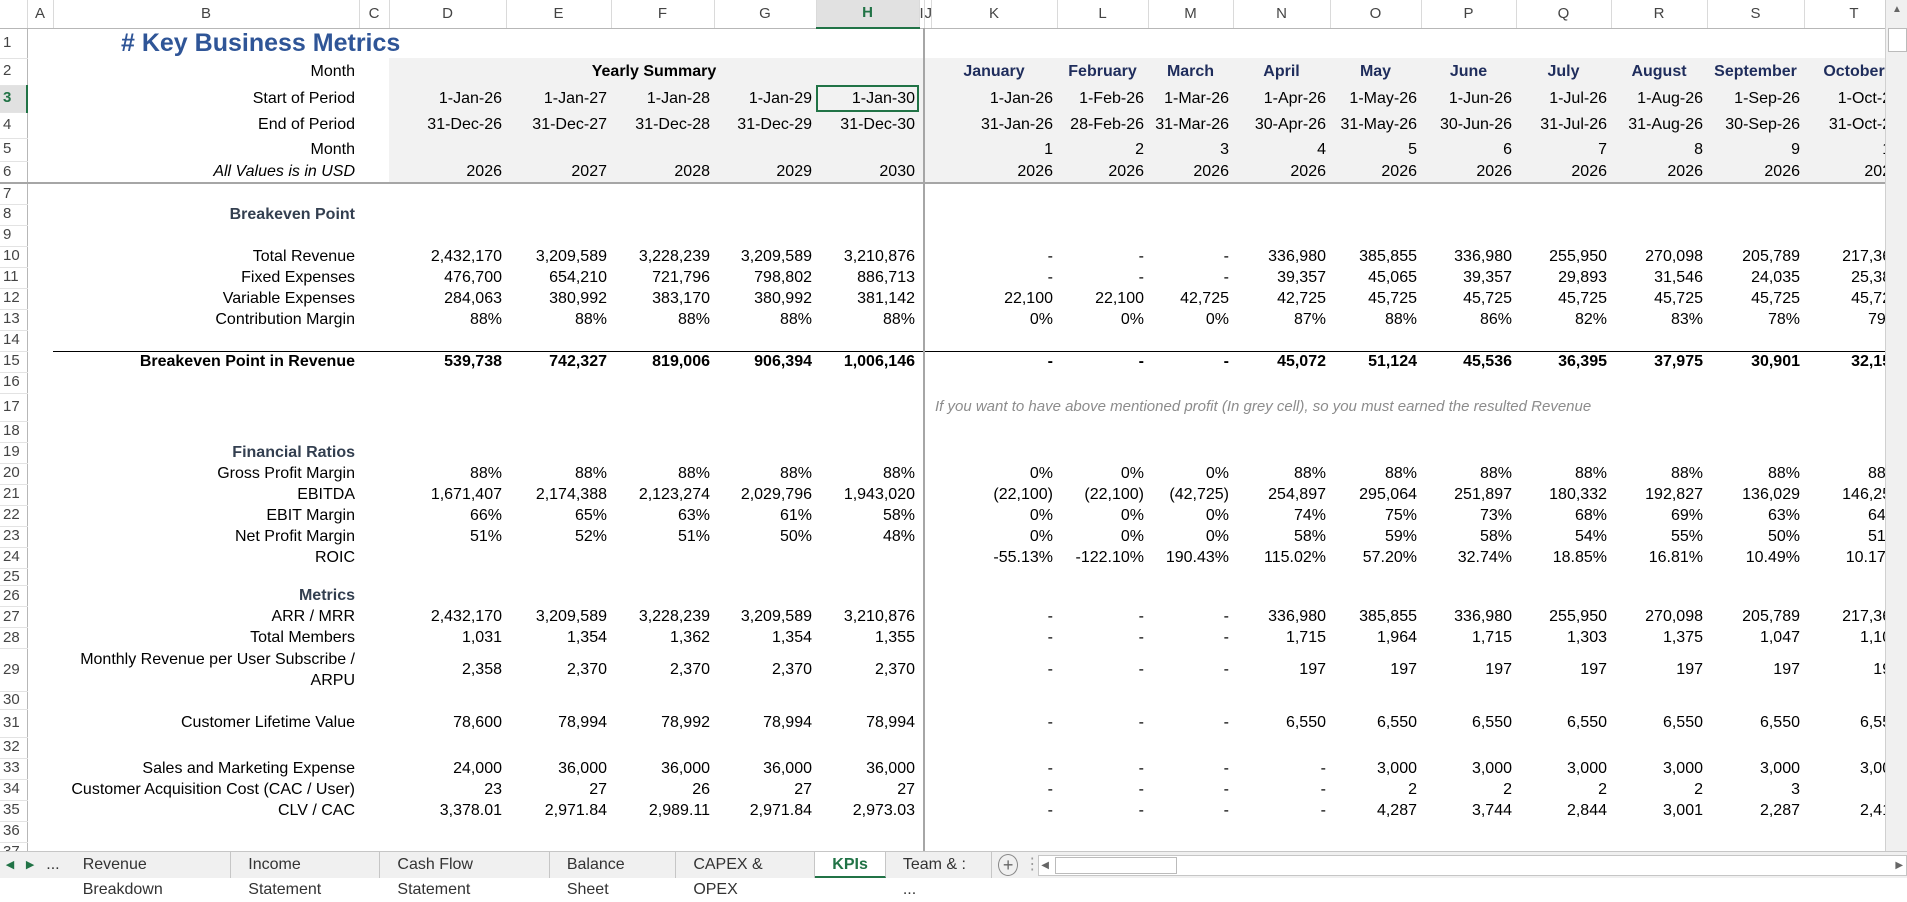  Describe the element at coordinates (206, 319) in the screenshot. I see `row-label: Contribution Margin` at that location.